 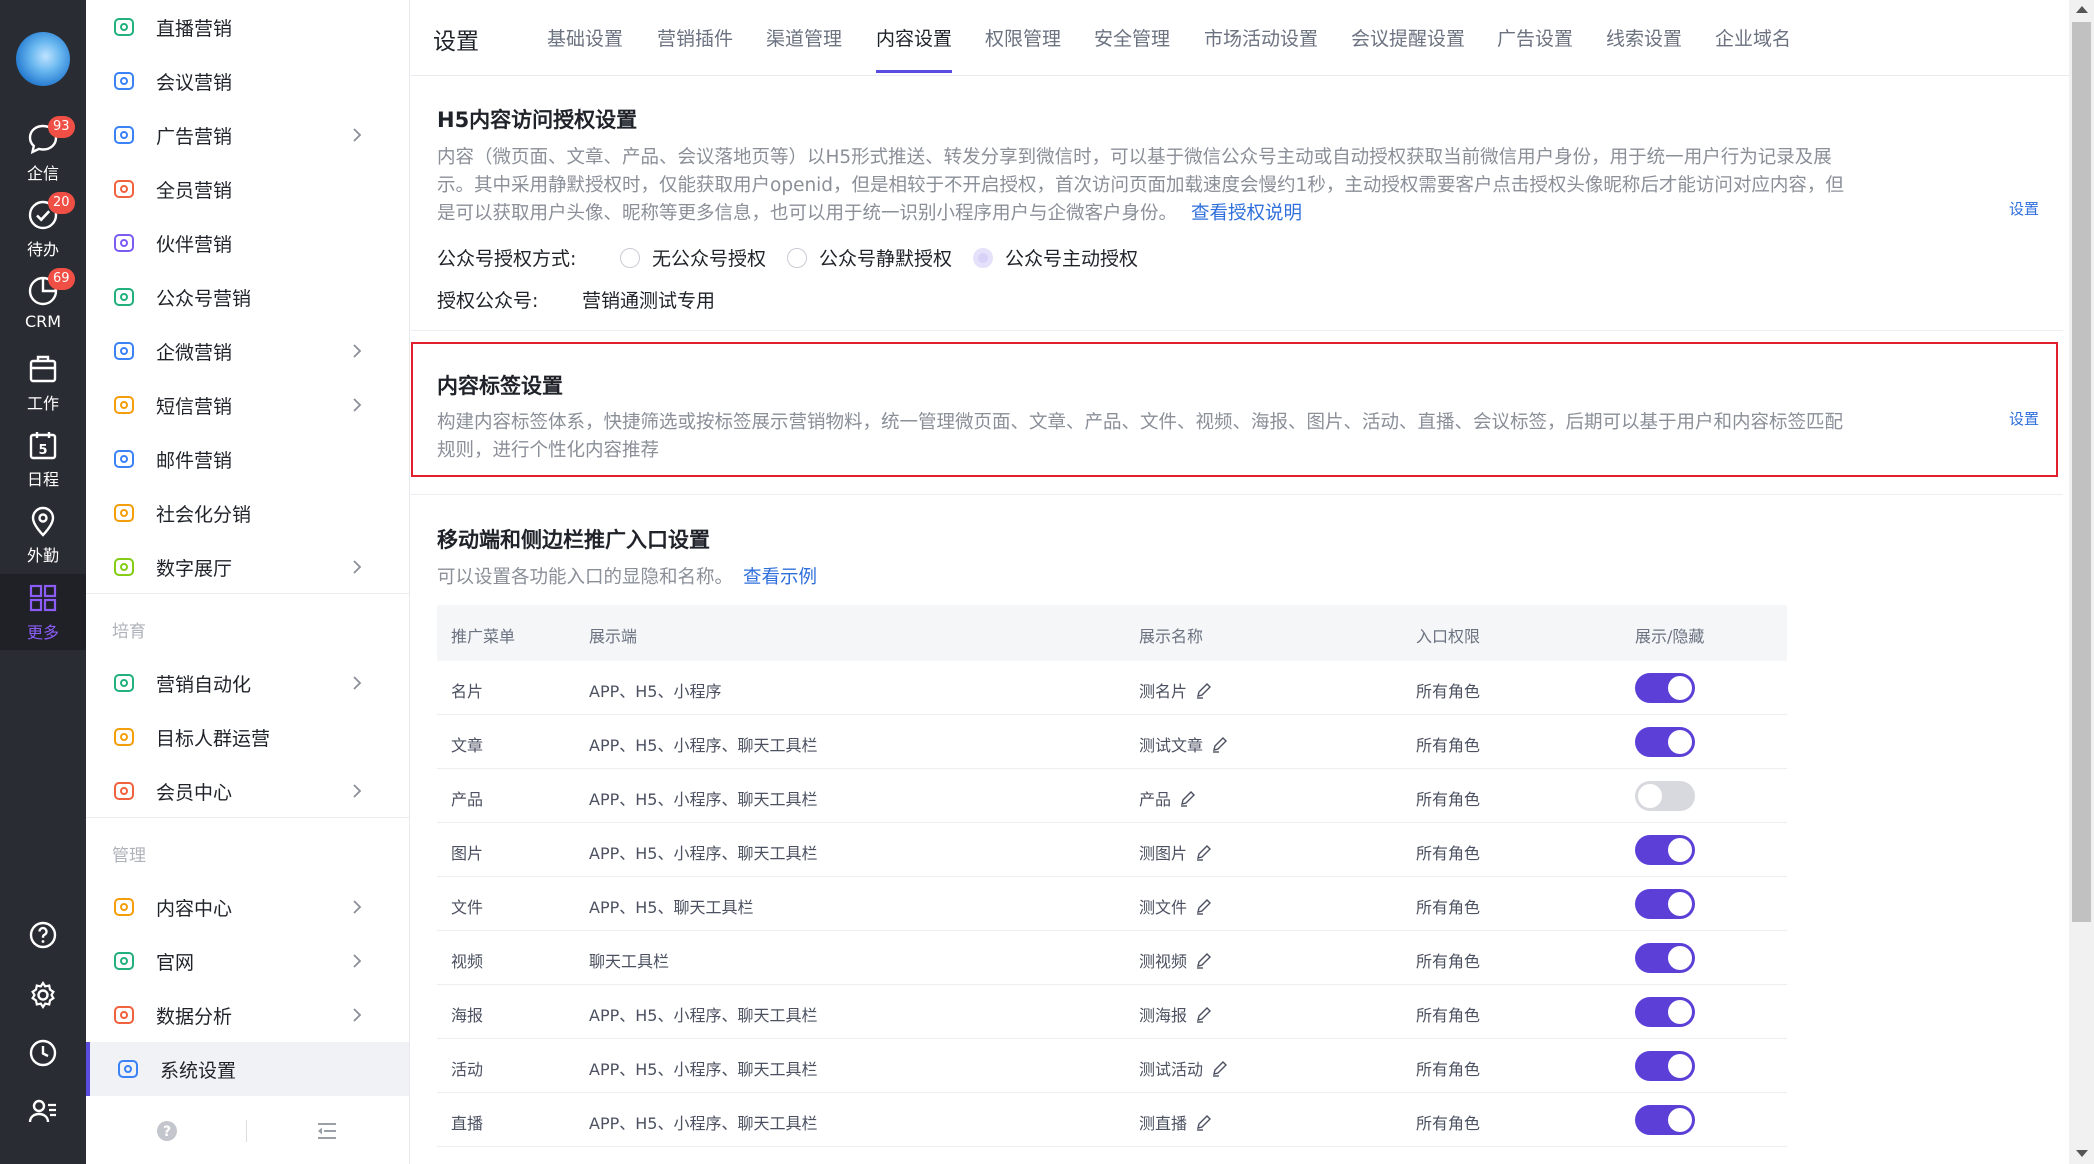 I want to click on menu-item: 会员中心, so click(x=247, y=791).